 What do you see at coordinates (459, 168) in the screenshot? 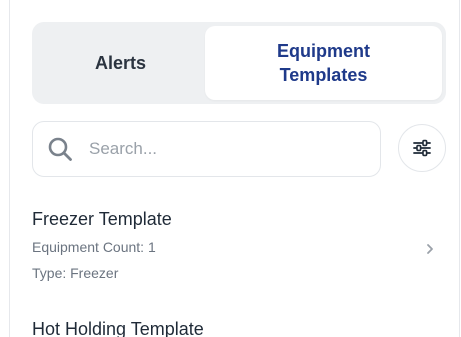
I see `frame-border-right` at bounding box center [459, 168].